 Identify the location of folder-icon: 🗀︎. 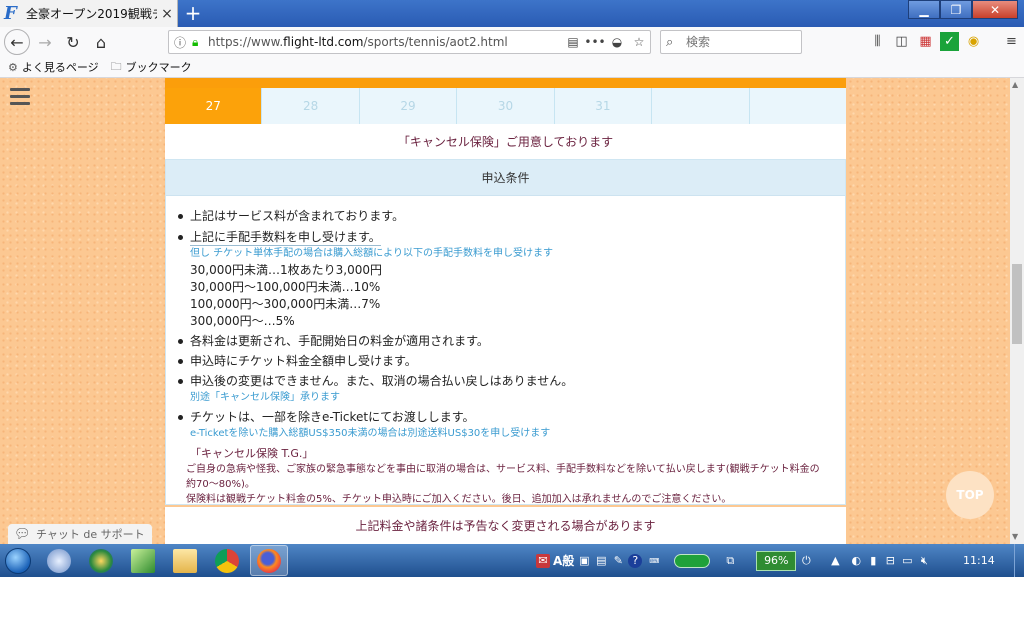
(116, 66).